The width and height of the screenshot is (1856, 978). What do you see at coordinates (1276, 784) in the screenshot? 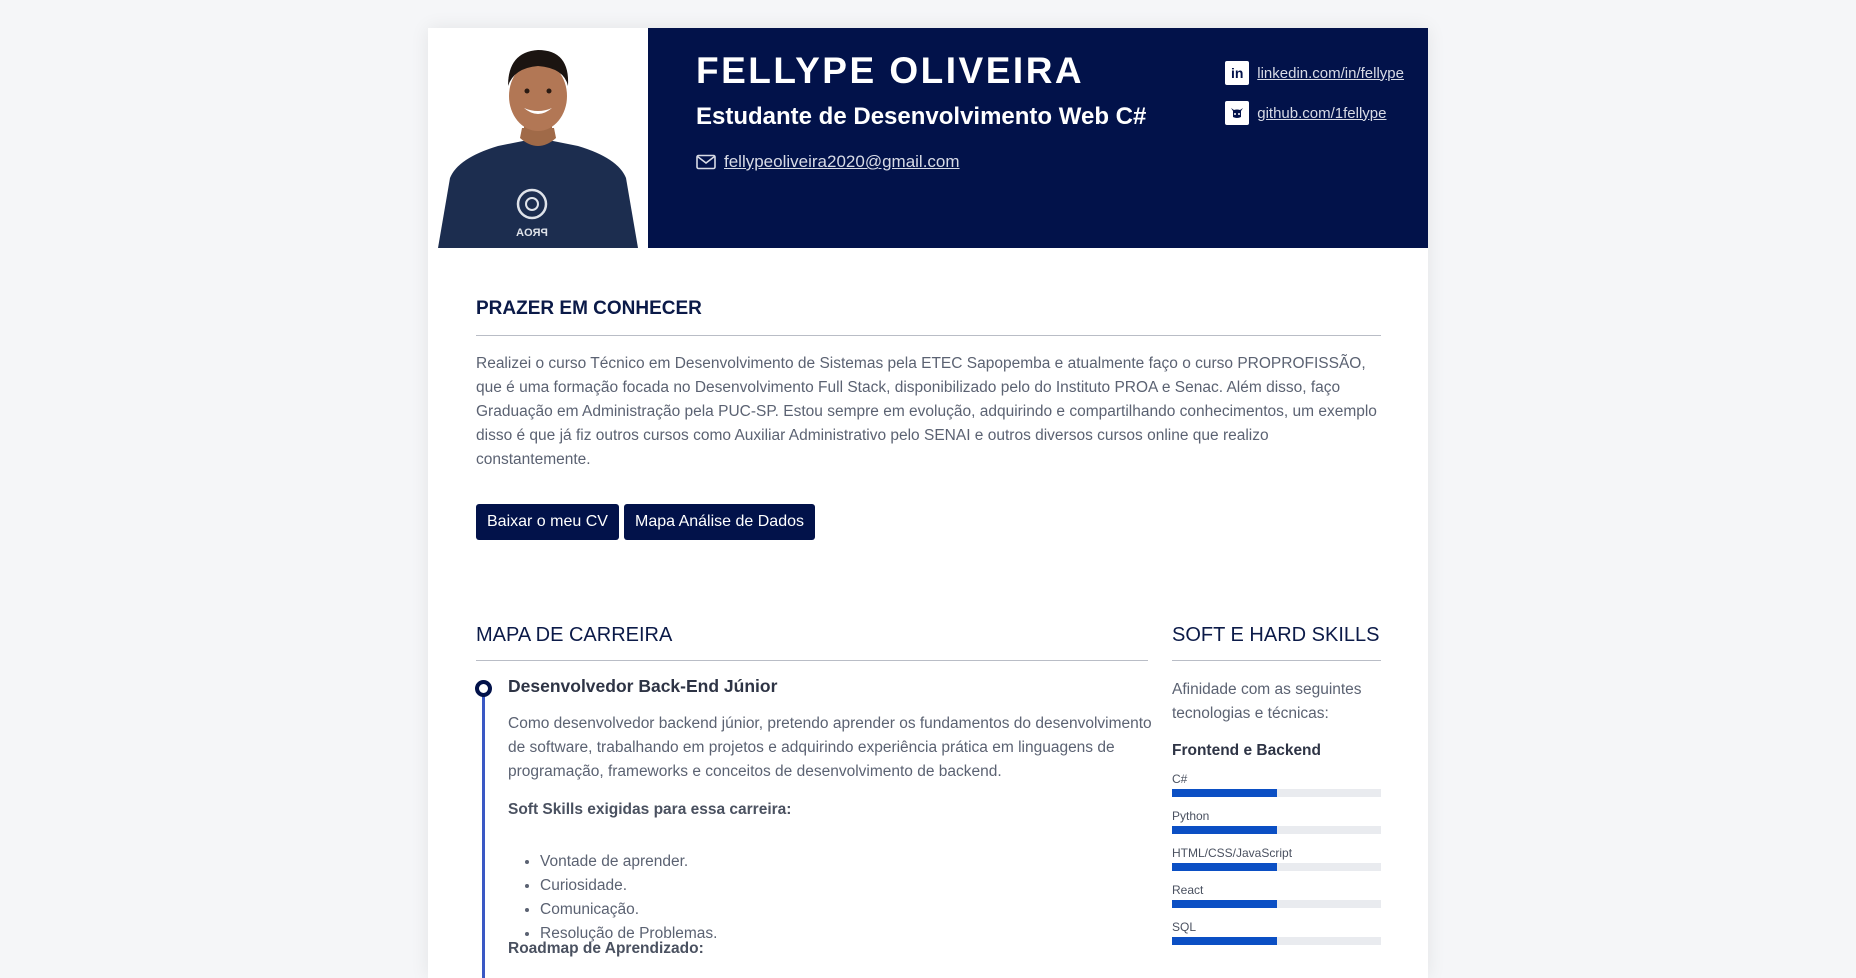
I see `skill-csharp: C#` at bounding box center [1276, 784].